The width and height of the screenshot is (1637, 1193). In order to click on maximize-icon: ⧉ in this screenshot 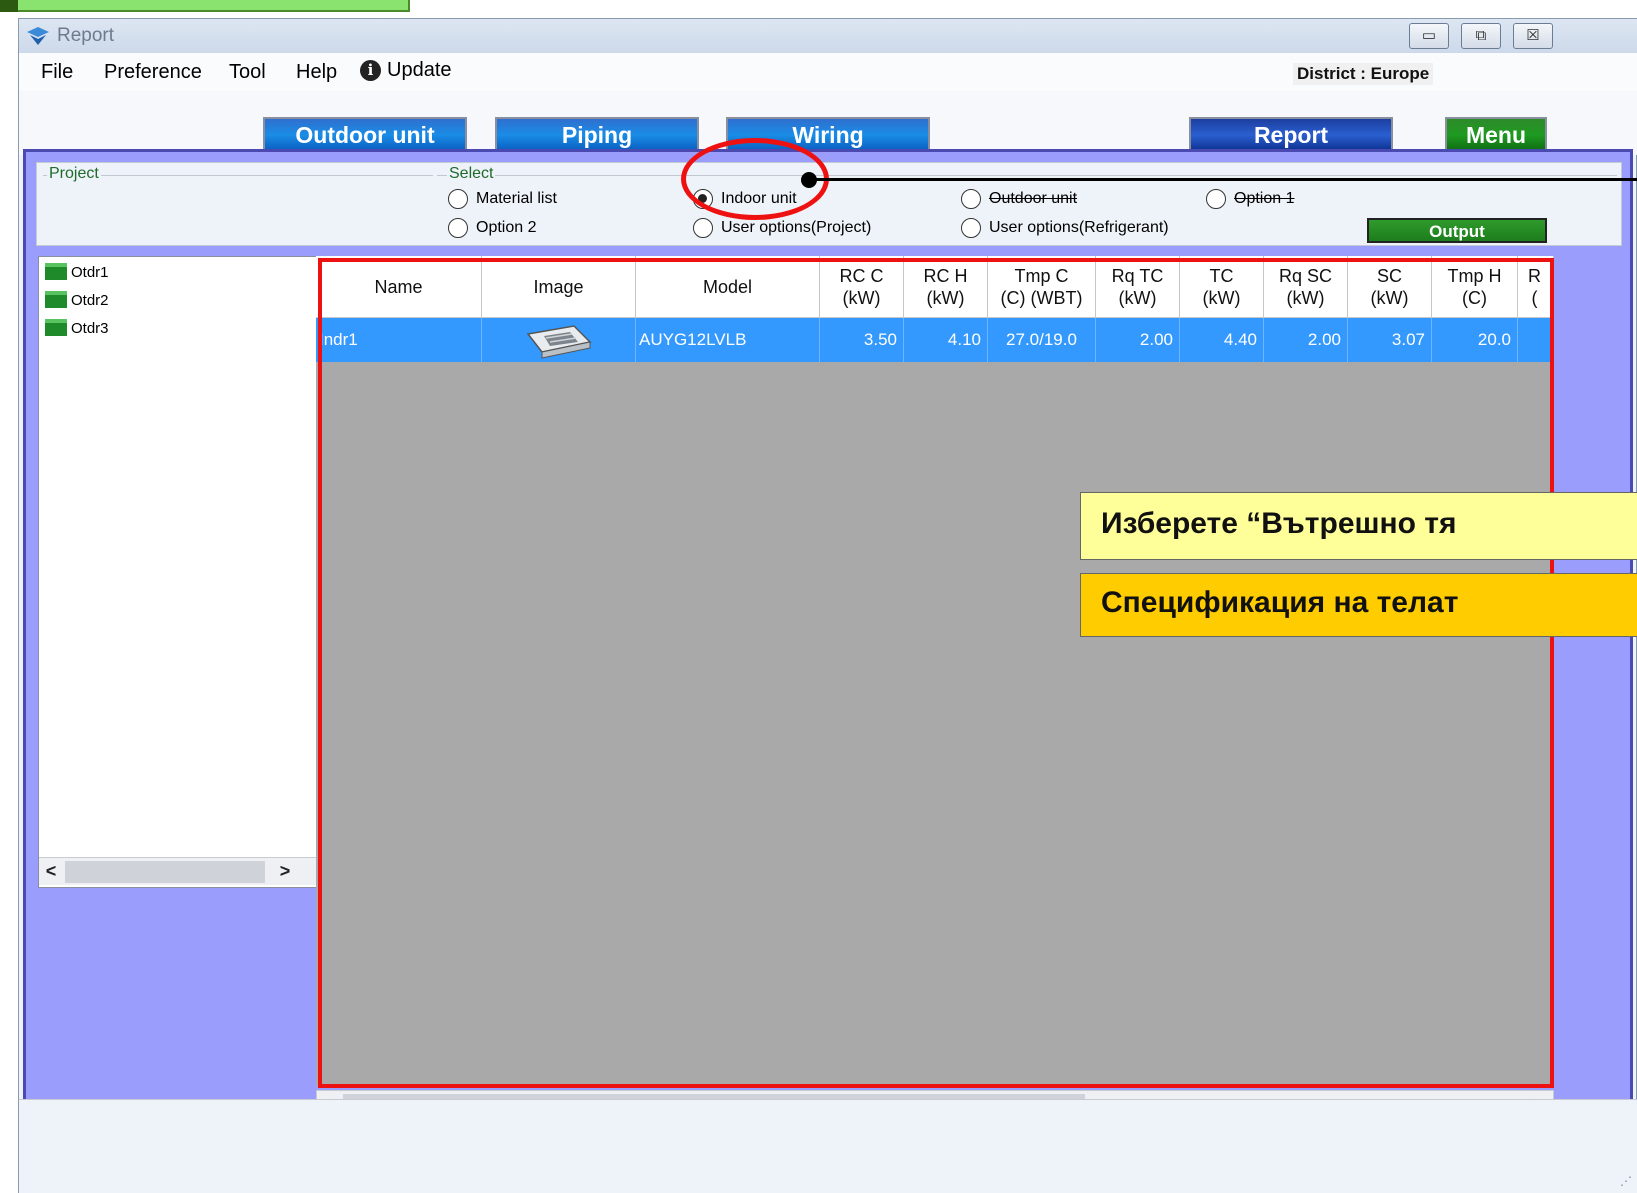, I will do `click(1481, 35)`.